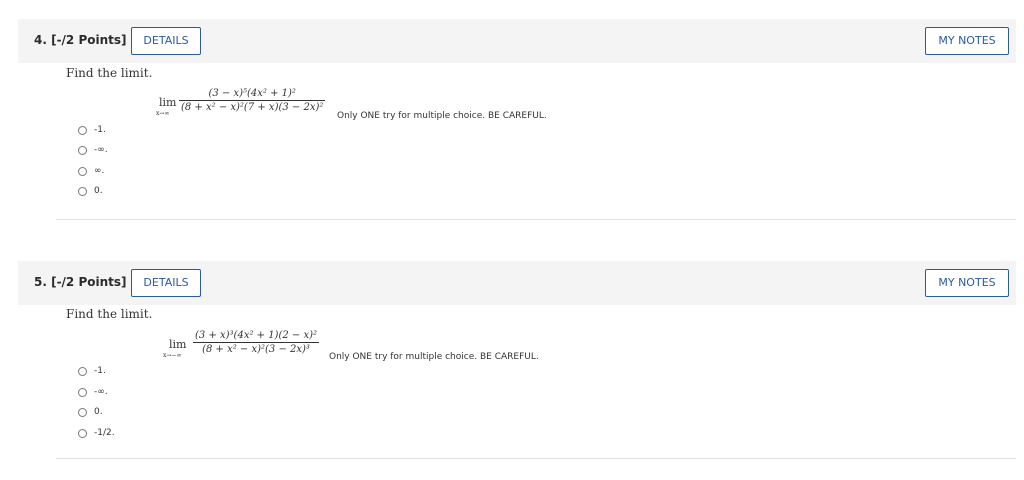  I want to click on choice-label: ∞., so click(99, 171).